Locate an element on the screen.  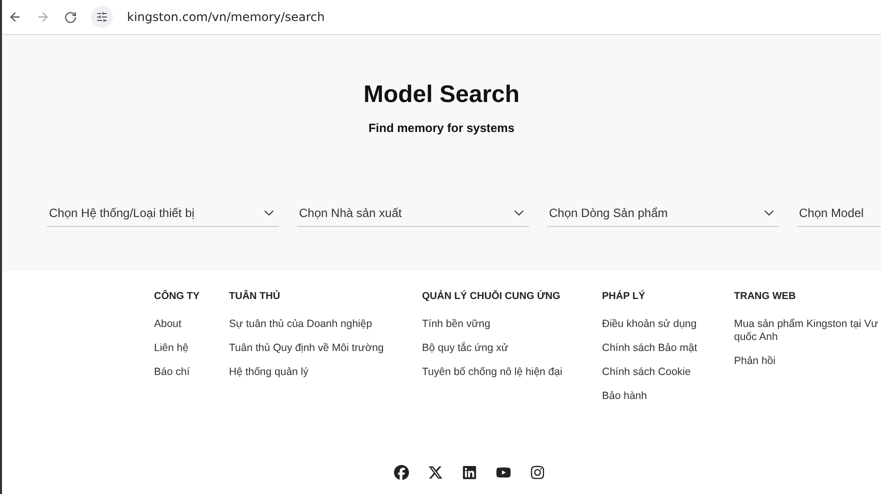
footer-link: Mua sản phẩm Kingston tại Vư quốc Anh is located at coordinates (807, 331).